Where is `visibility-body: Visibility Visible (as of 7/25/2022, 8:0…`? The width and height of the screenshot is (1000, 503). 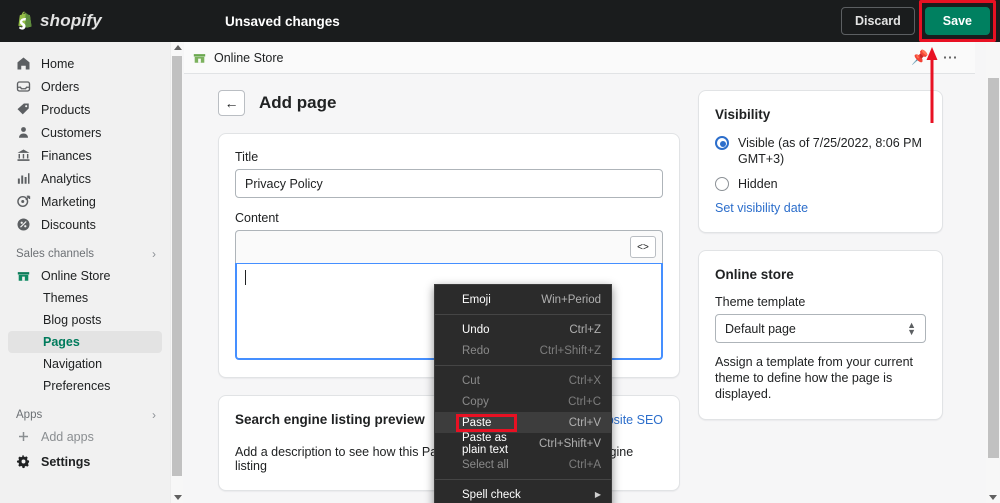
visibility-body: Visibility Visible (as of 7/25/2022, 8:0… is located at coordinates (820, 161).